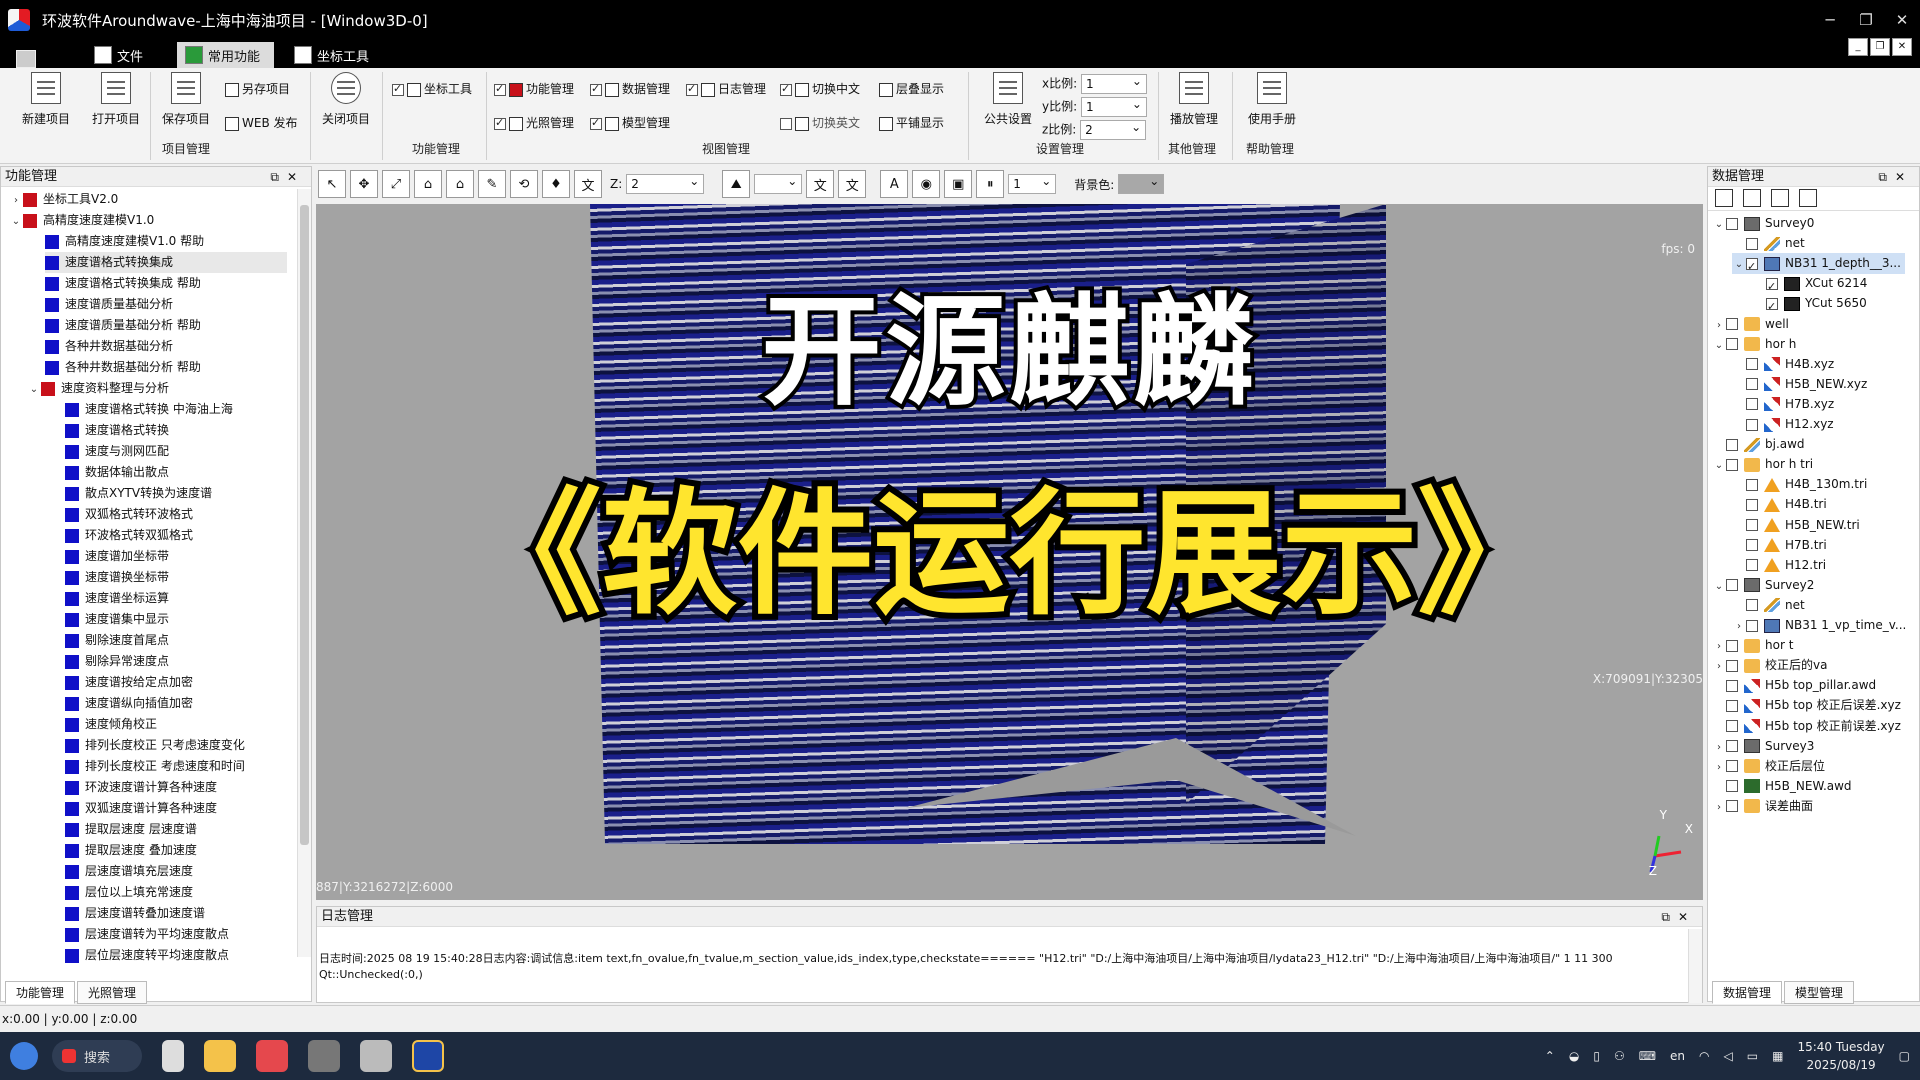 The image size is (1920, 1080). I want to click on text-icon: 文, so click(588, 184).